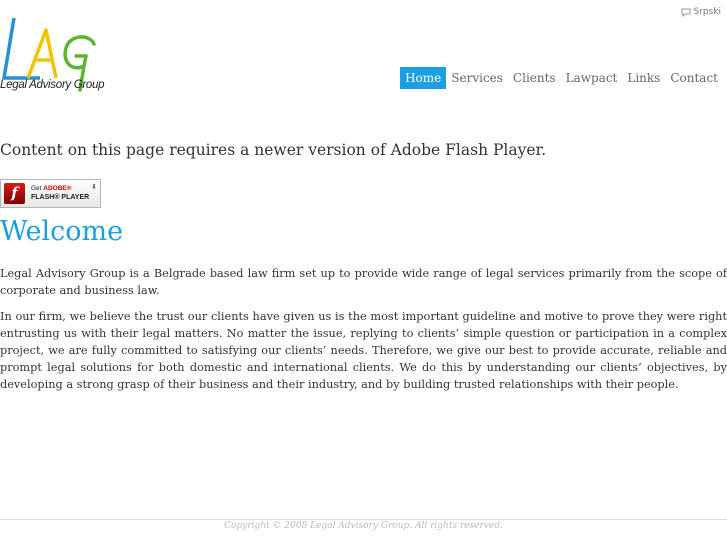 The height and width of the screenshot is (545, 727). I want to click on flash-badge-line1: Get ADOBE®, so click(51, 188).